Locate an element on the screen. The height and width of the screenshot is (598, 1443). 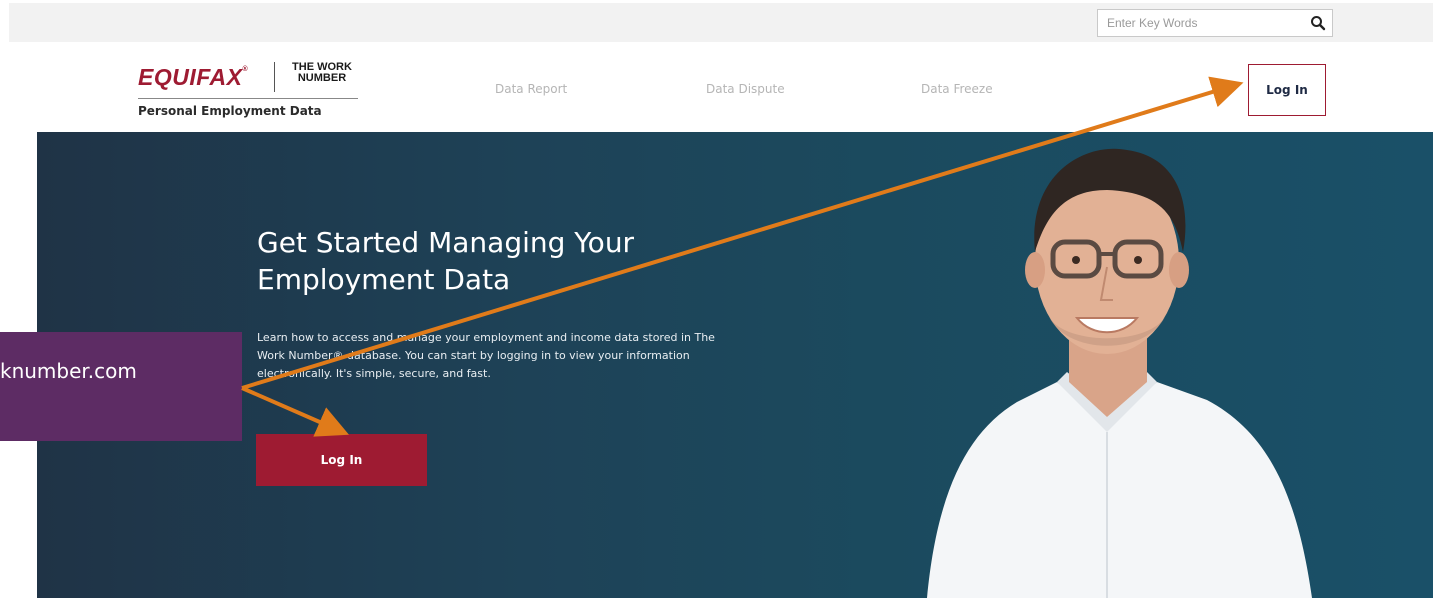
callout-text: knumber.com is located at coordinates (68, 371).